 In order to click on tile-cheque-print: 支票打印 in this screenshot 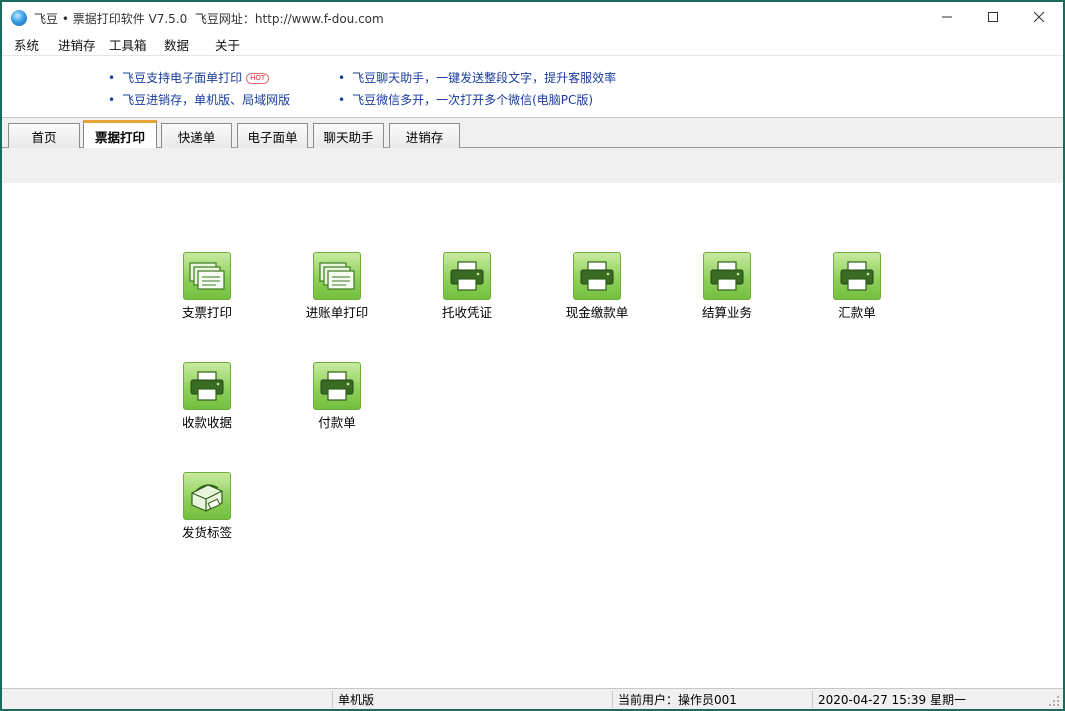, I will do `click(207, 292)`.